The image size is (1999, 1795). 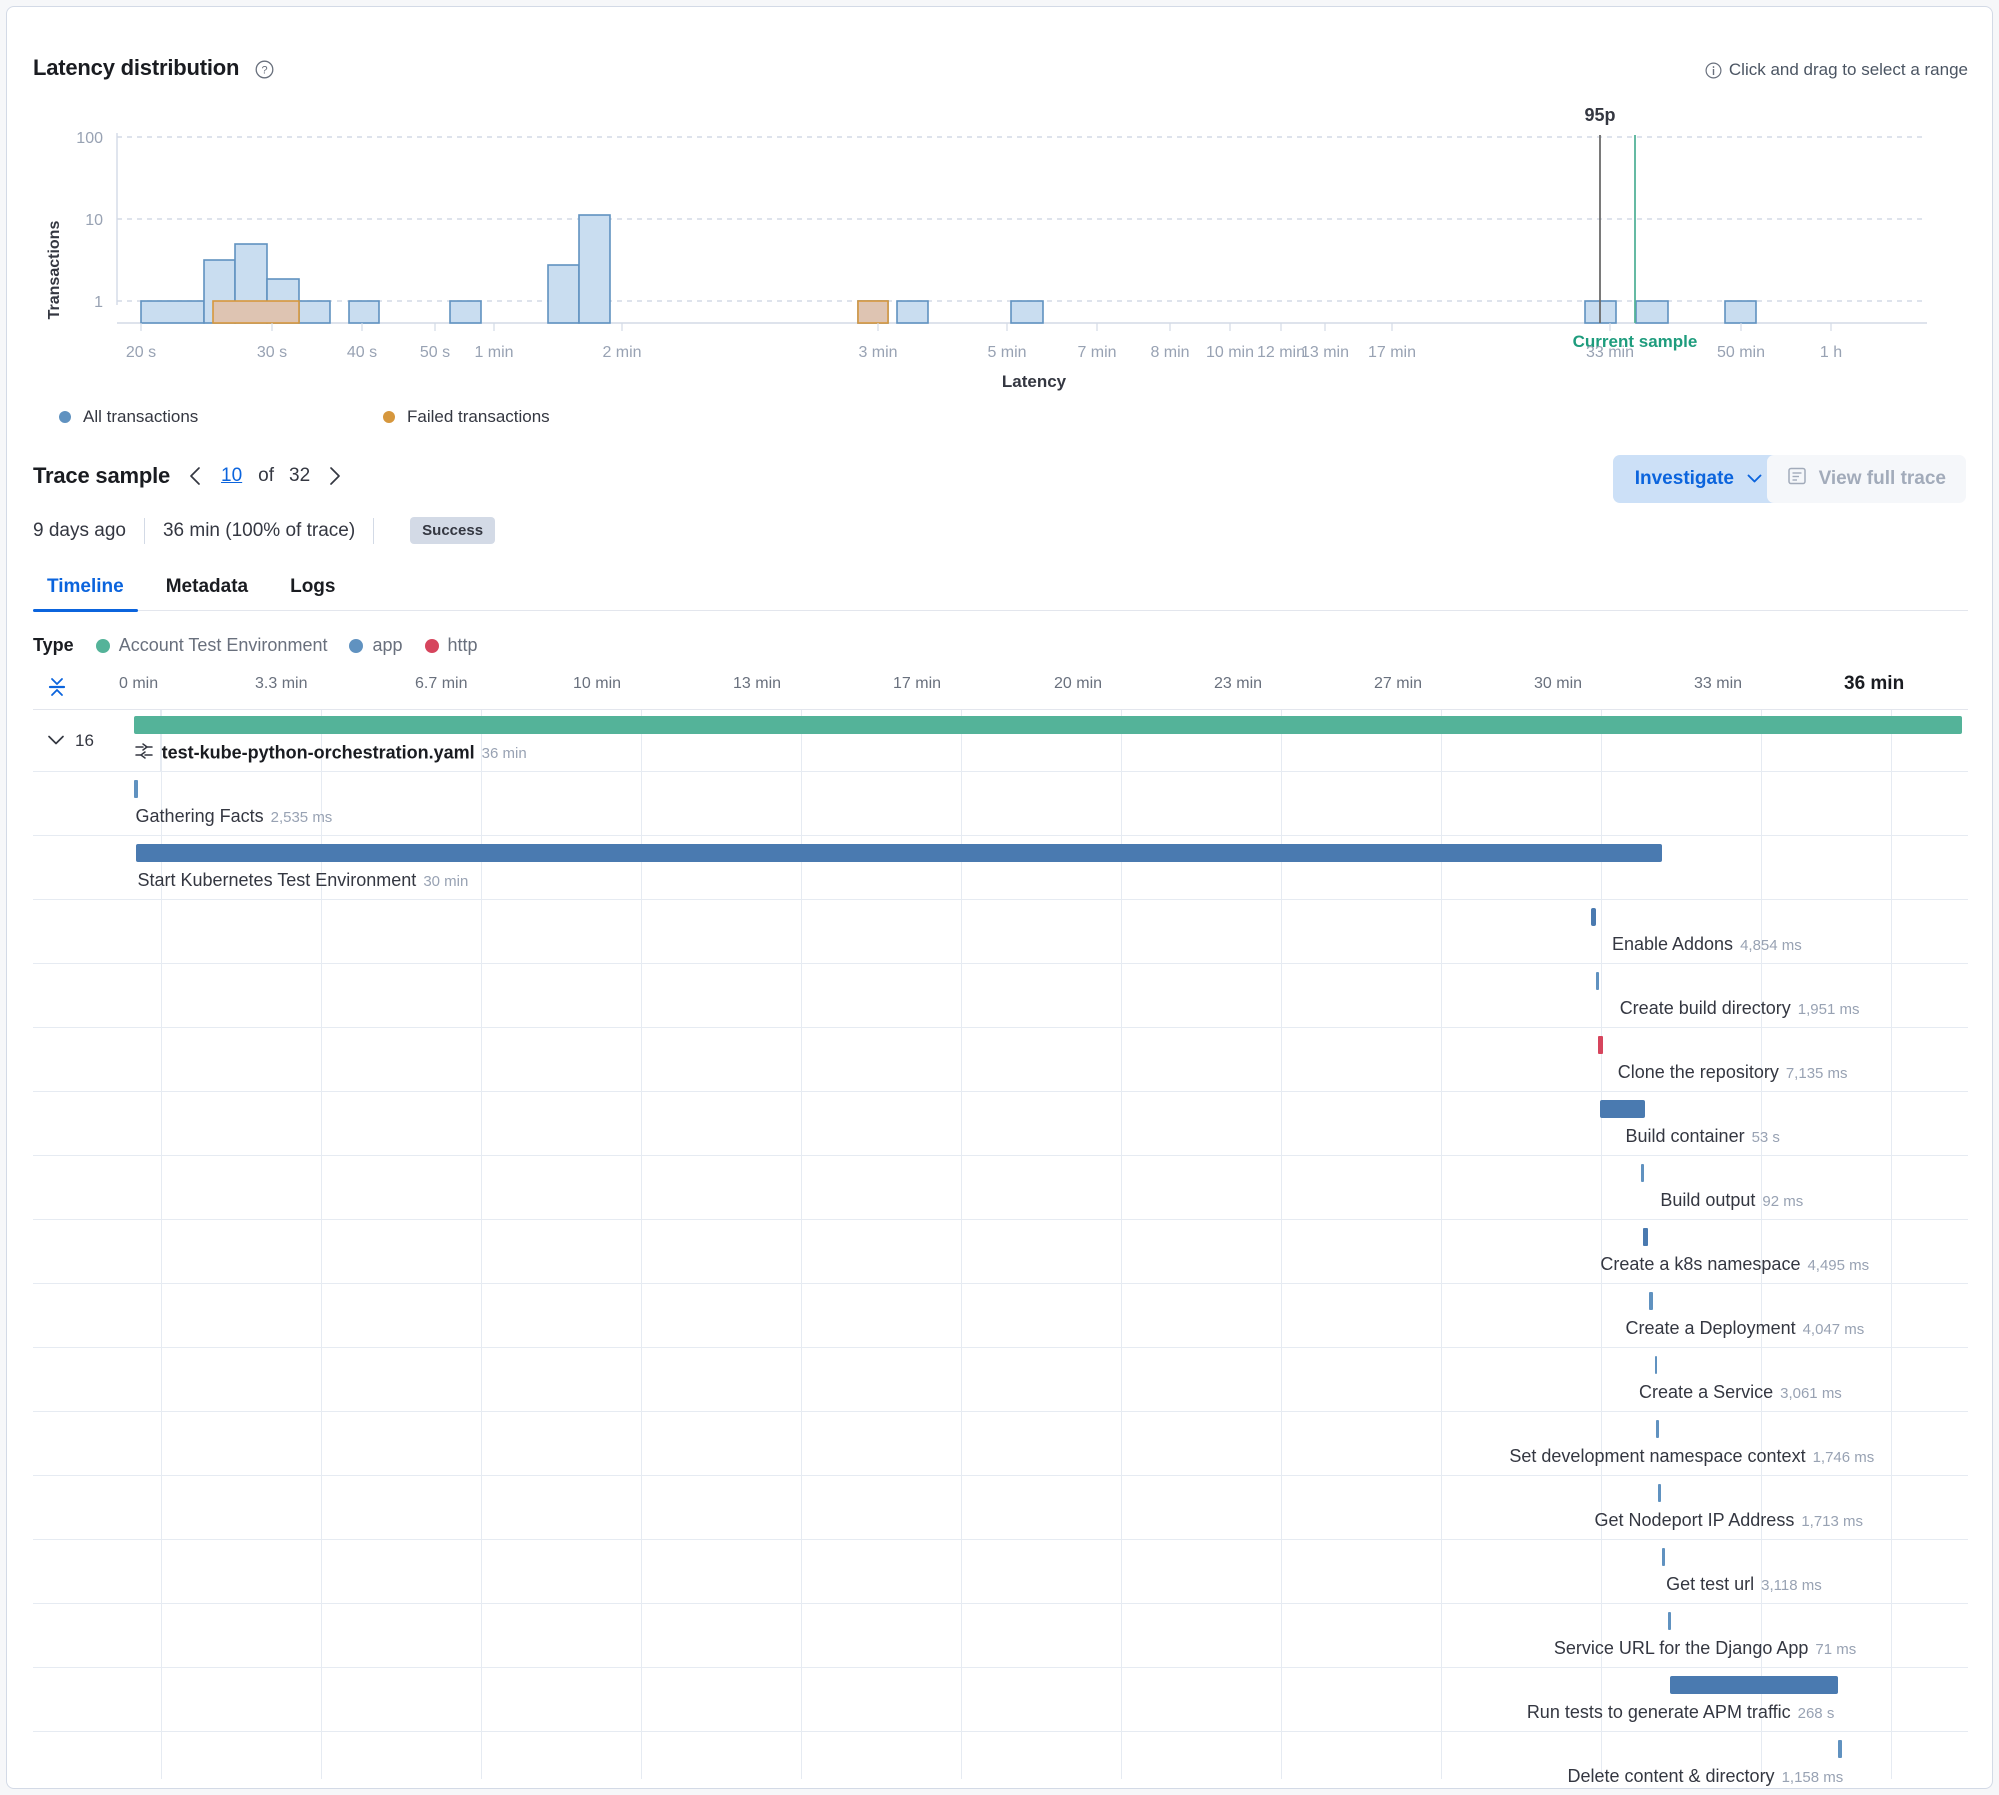 What do you see at coordinates (597, 683) in the screenshot?
I see `timeline-tick: 10 min` at bounding box center [597, 683].